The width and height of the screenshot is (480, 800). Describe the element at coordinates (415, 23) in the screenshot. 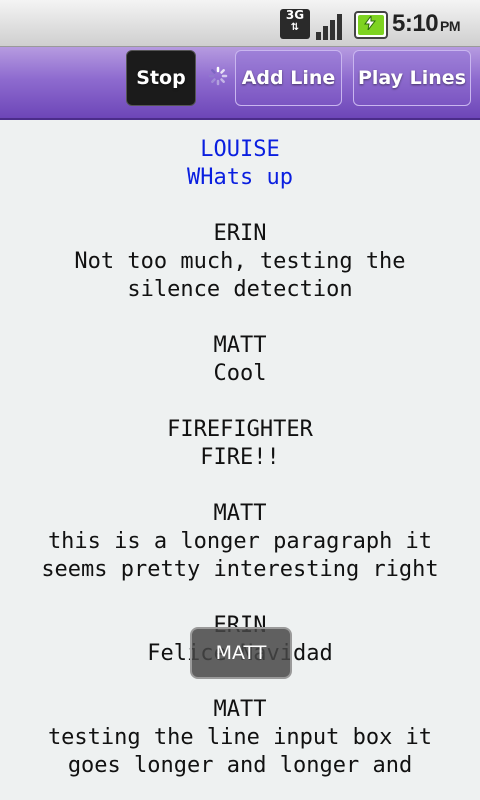

I see `clock-time: 5:10` at that location.